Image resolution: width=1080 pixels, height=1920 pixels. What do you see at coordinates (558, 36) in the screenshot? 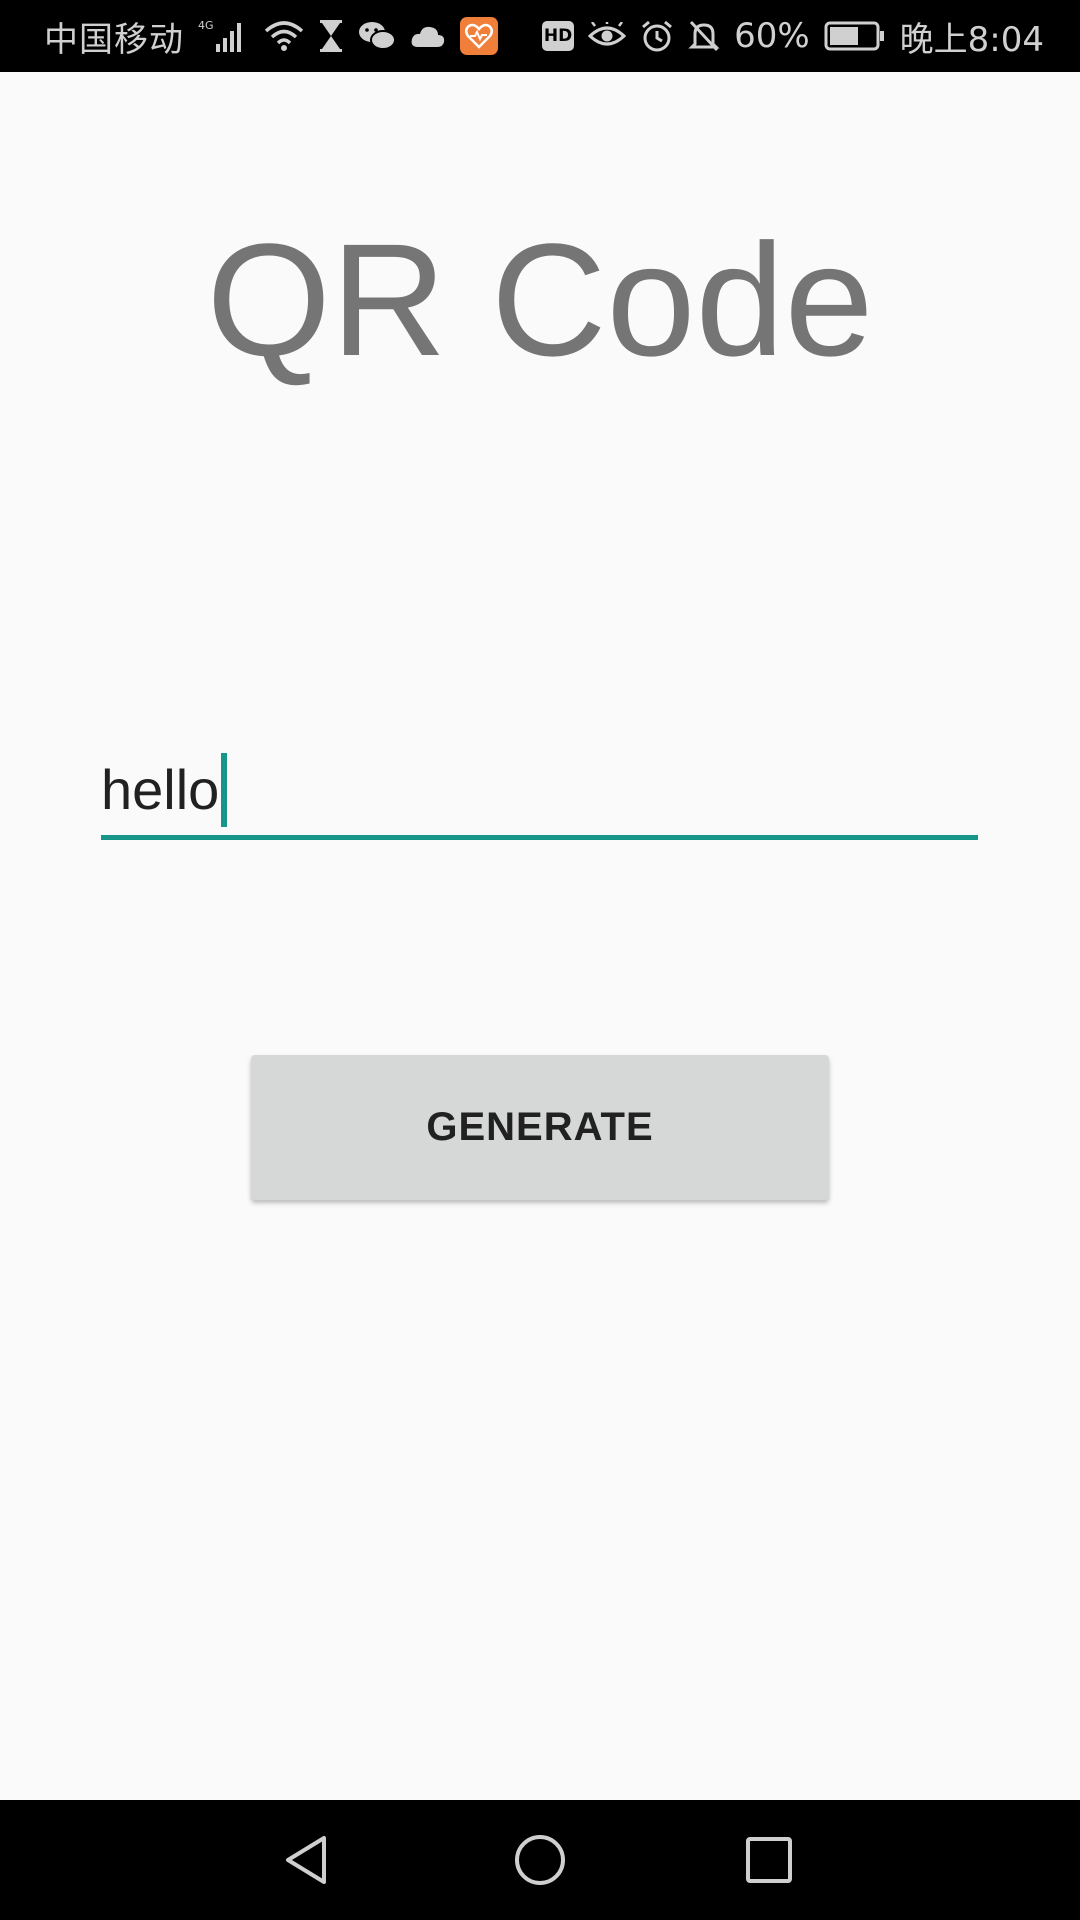
I see `hd-icon: HD` at bounding box center [558, 36].